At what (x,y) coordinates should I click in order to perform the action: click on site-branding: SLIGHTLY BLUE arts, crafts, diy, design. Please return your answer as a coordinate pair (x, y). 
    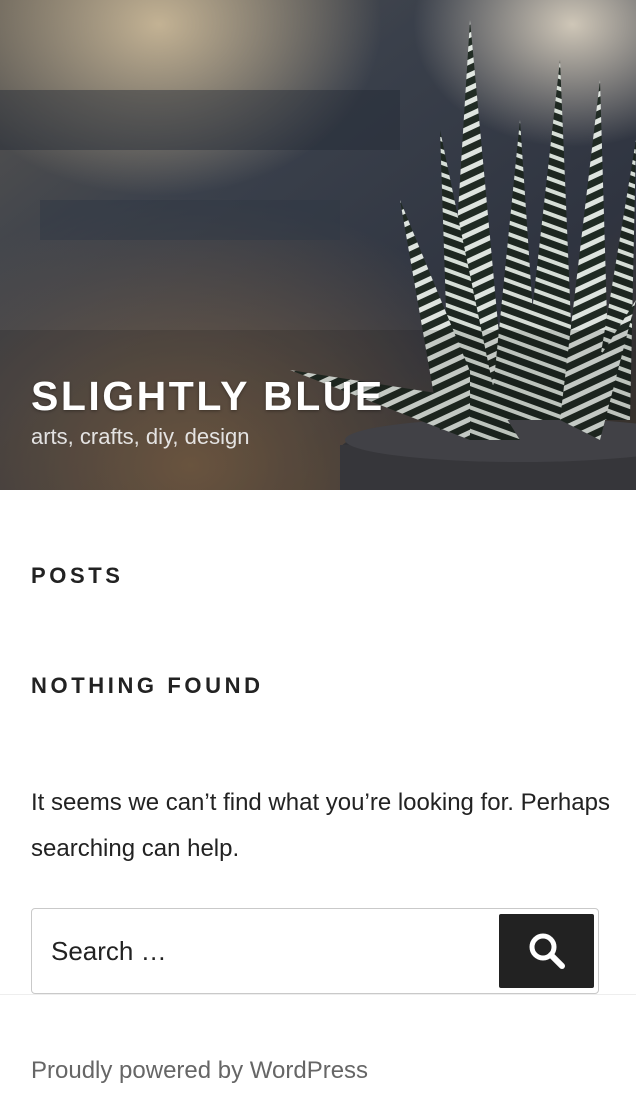
    Looking at the image, I should click on (208, 411).